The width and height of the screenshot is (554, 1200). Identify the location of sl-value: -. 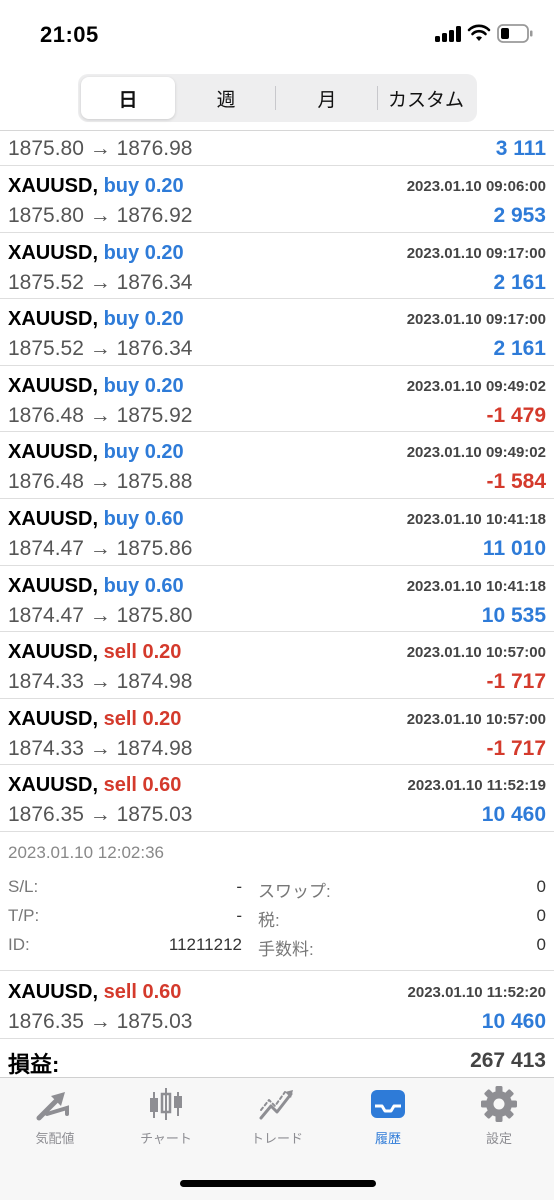
(239, 886).